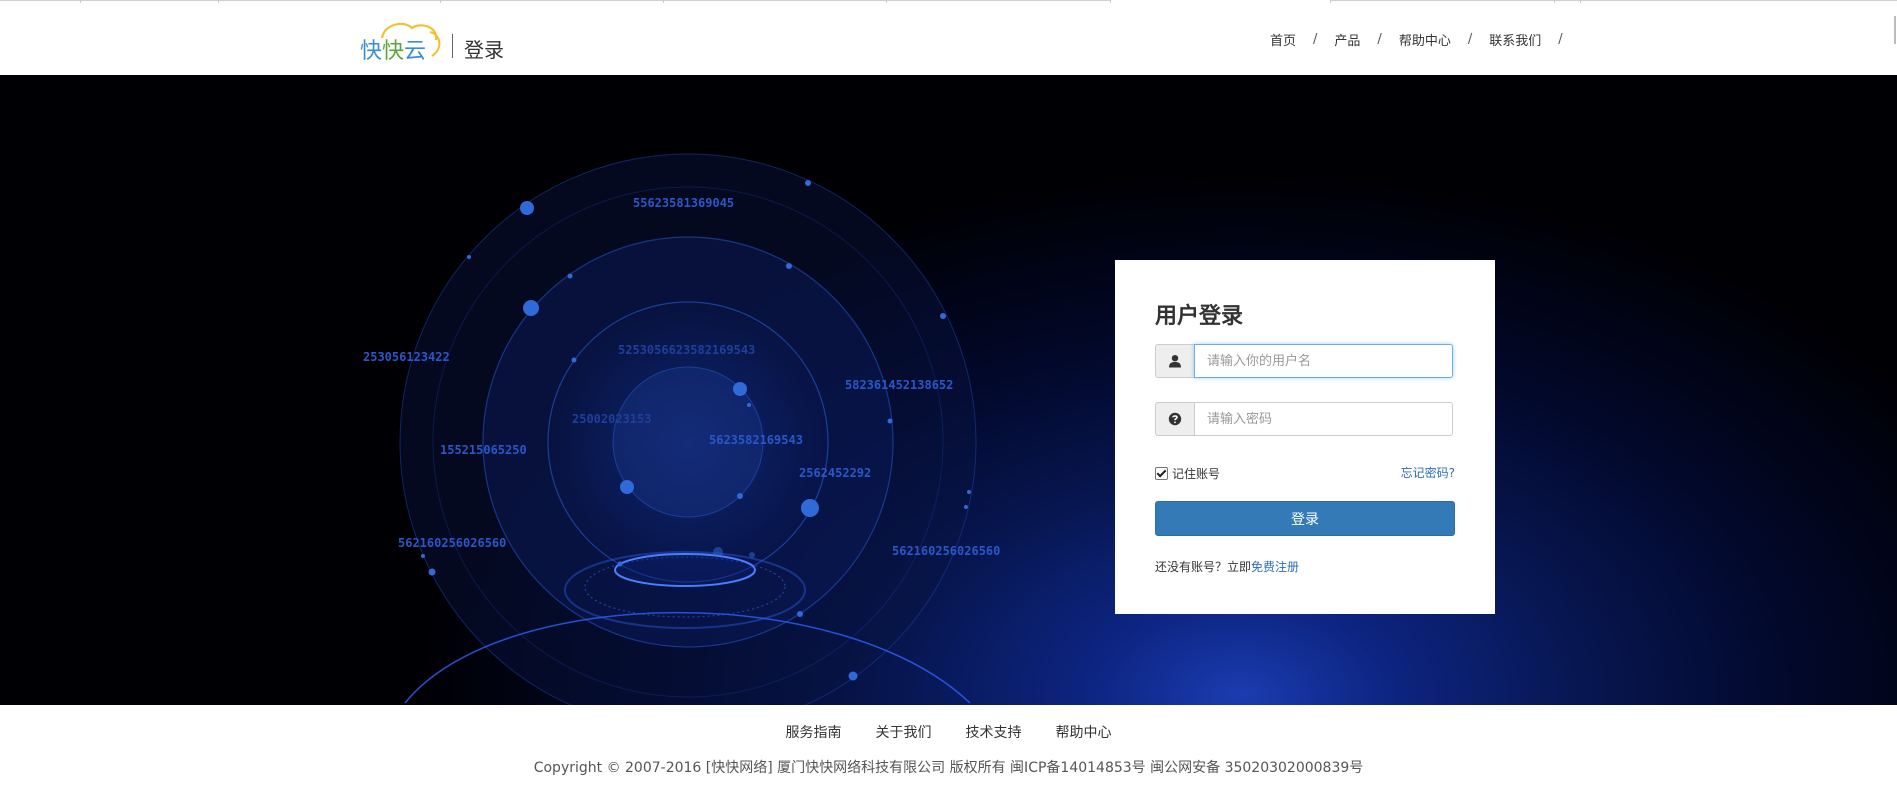  What do you see at coordinates (1323, 419) in the screenshot?
I see `password-input` at bounding box center [1323, 419].